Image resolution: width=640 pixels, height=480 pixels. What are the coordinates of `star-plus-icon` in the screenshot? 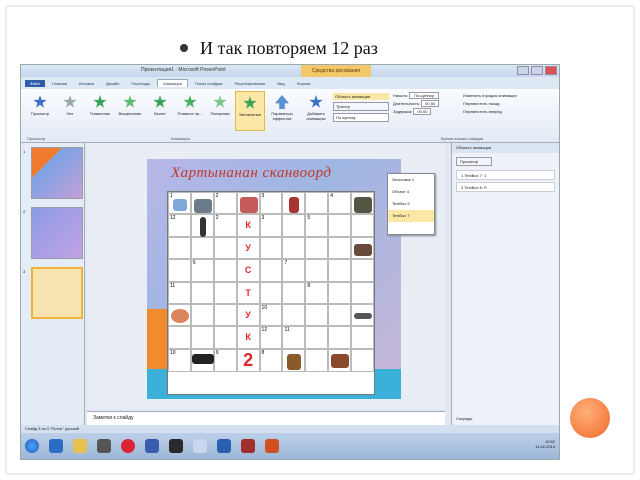 It's located at (316, 101).